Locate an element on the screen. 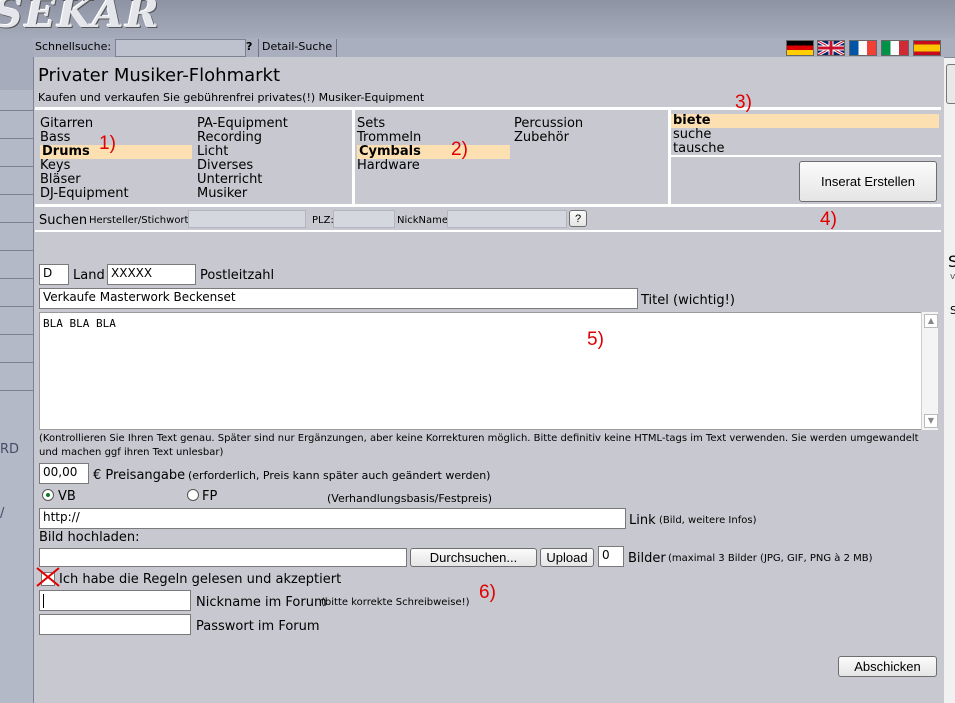 The height and width of the screenshot is (703, 955). flag-it-icon is located at coordinates (895, 48).